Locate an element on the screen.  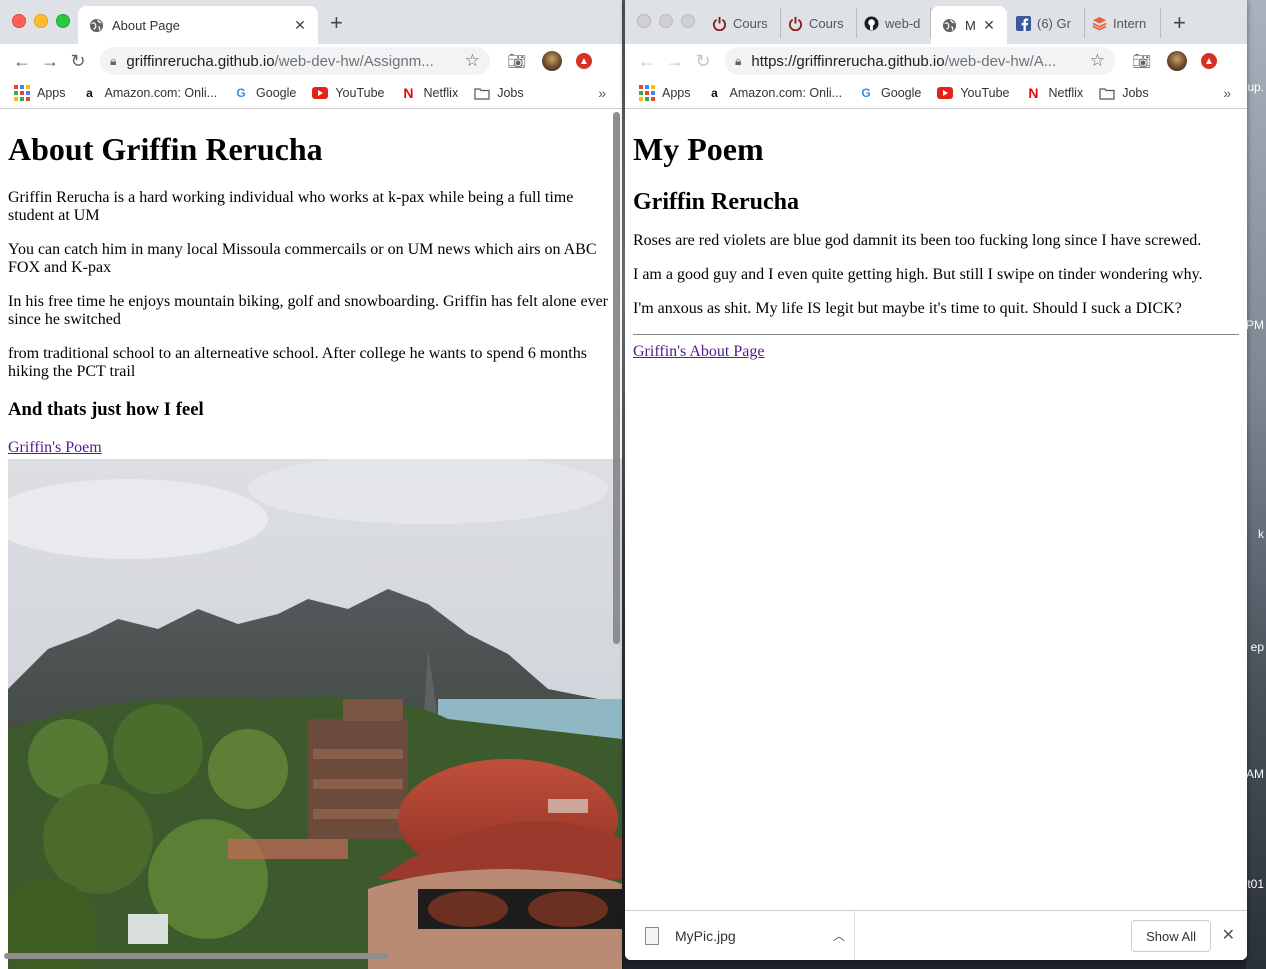
tab-web-dev: web-d is located at coordinates (894, 23).